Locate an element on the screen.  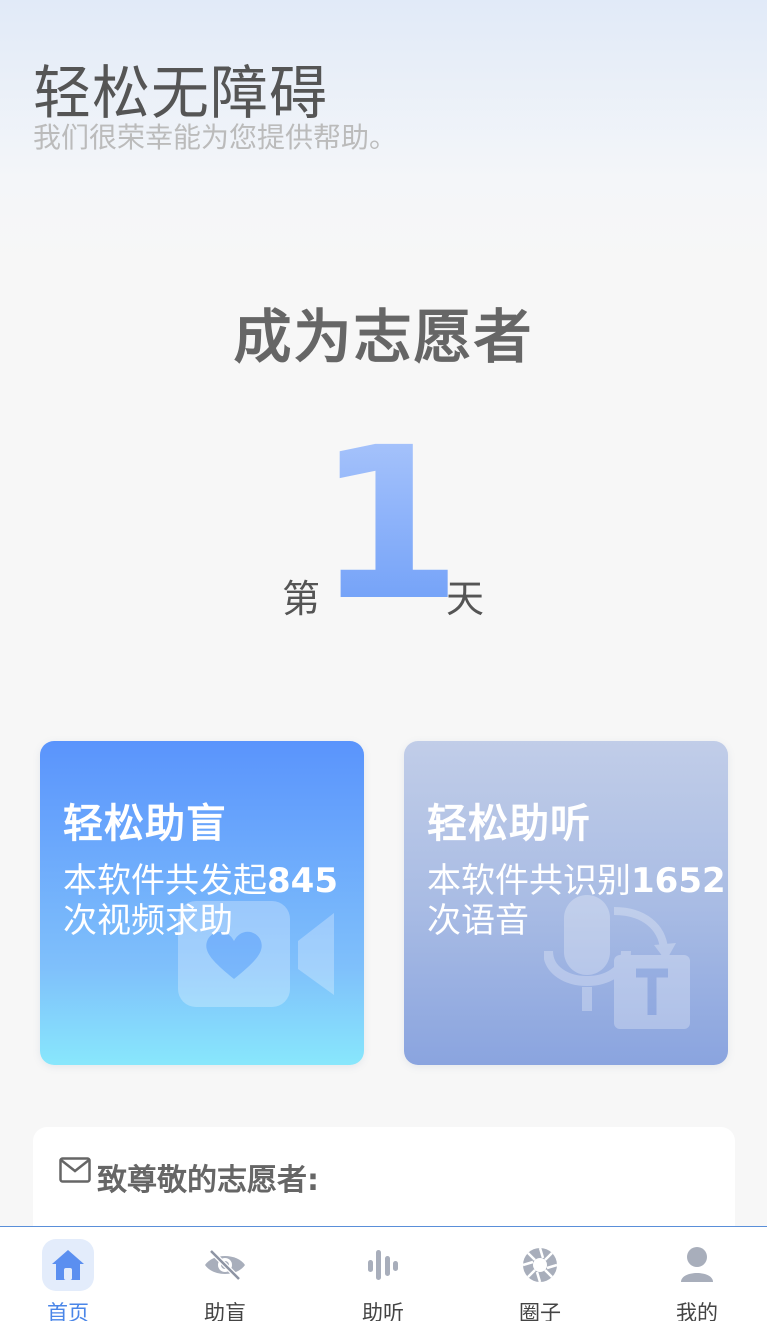
card-count: 845 is located at coordinates (302, 881).